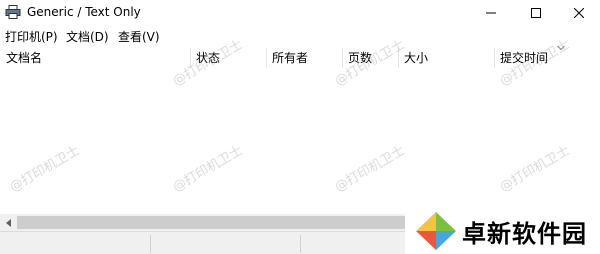  Describe the element at coordinates (547, 58) in the screenshot. I see `column-header-submitted: 提交时间` at that location.